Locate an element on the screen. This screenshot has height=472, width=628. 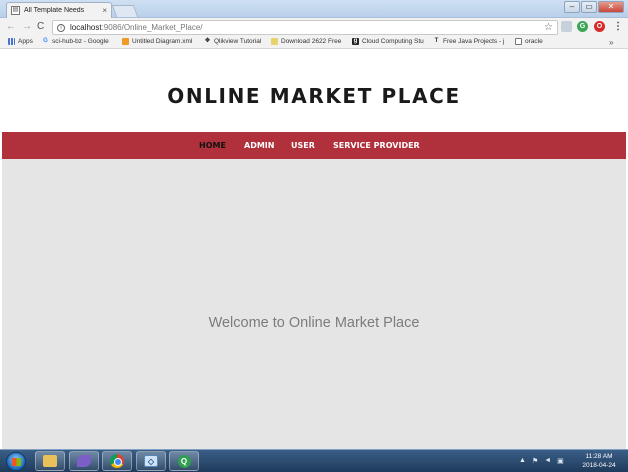
reload-icon: C is located at coordinates (40, 27).